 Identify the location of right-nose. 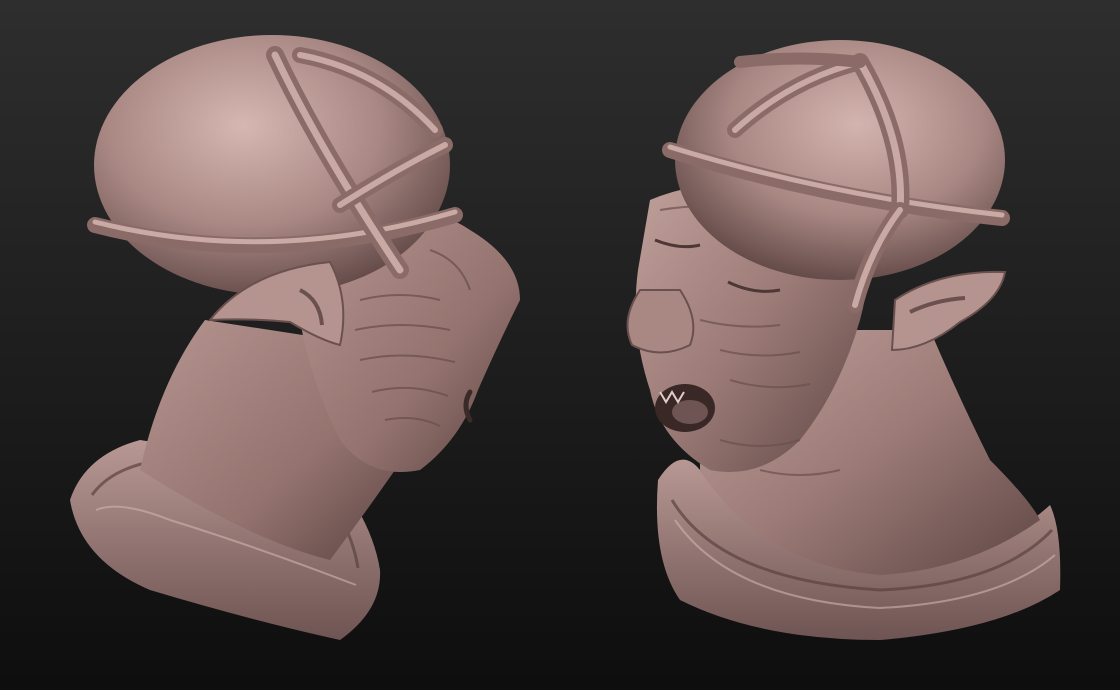
(660, 321).